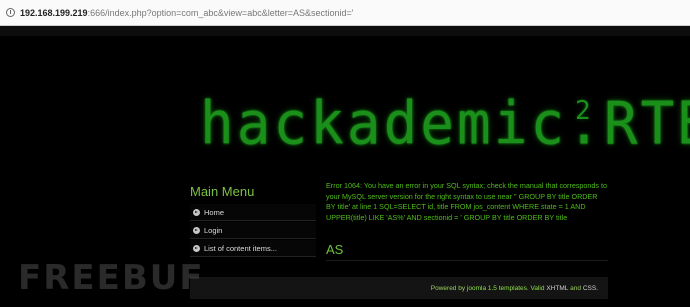  Describe the element at coordinates (583, 111) in the screenshot. I see `site-logo-superscript: 2` at that location.